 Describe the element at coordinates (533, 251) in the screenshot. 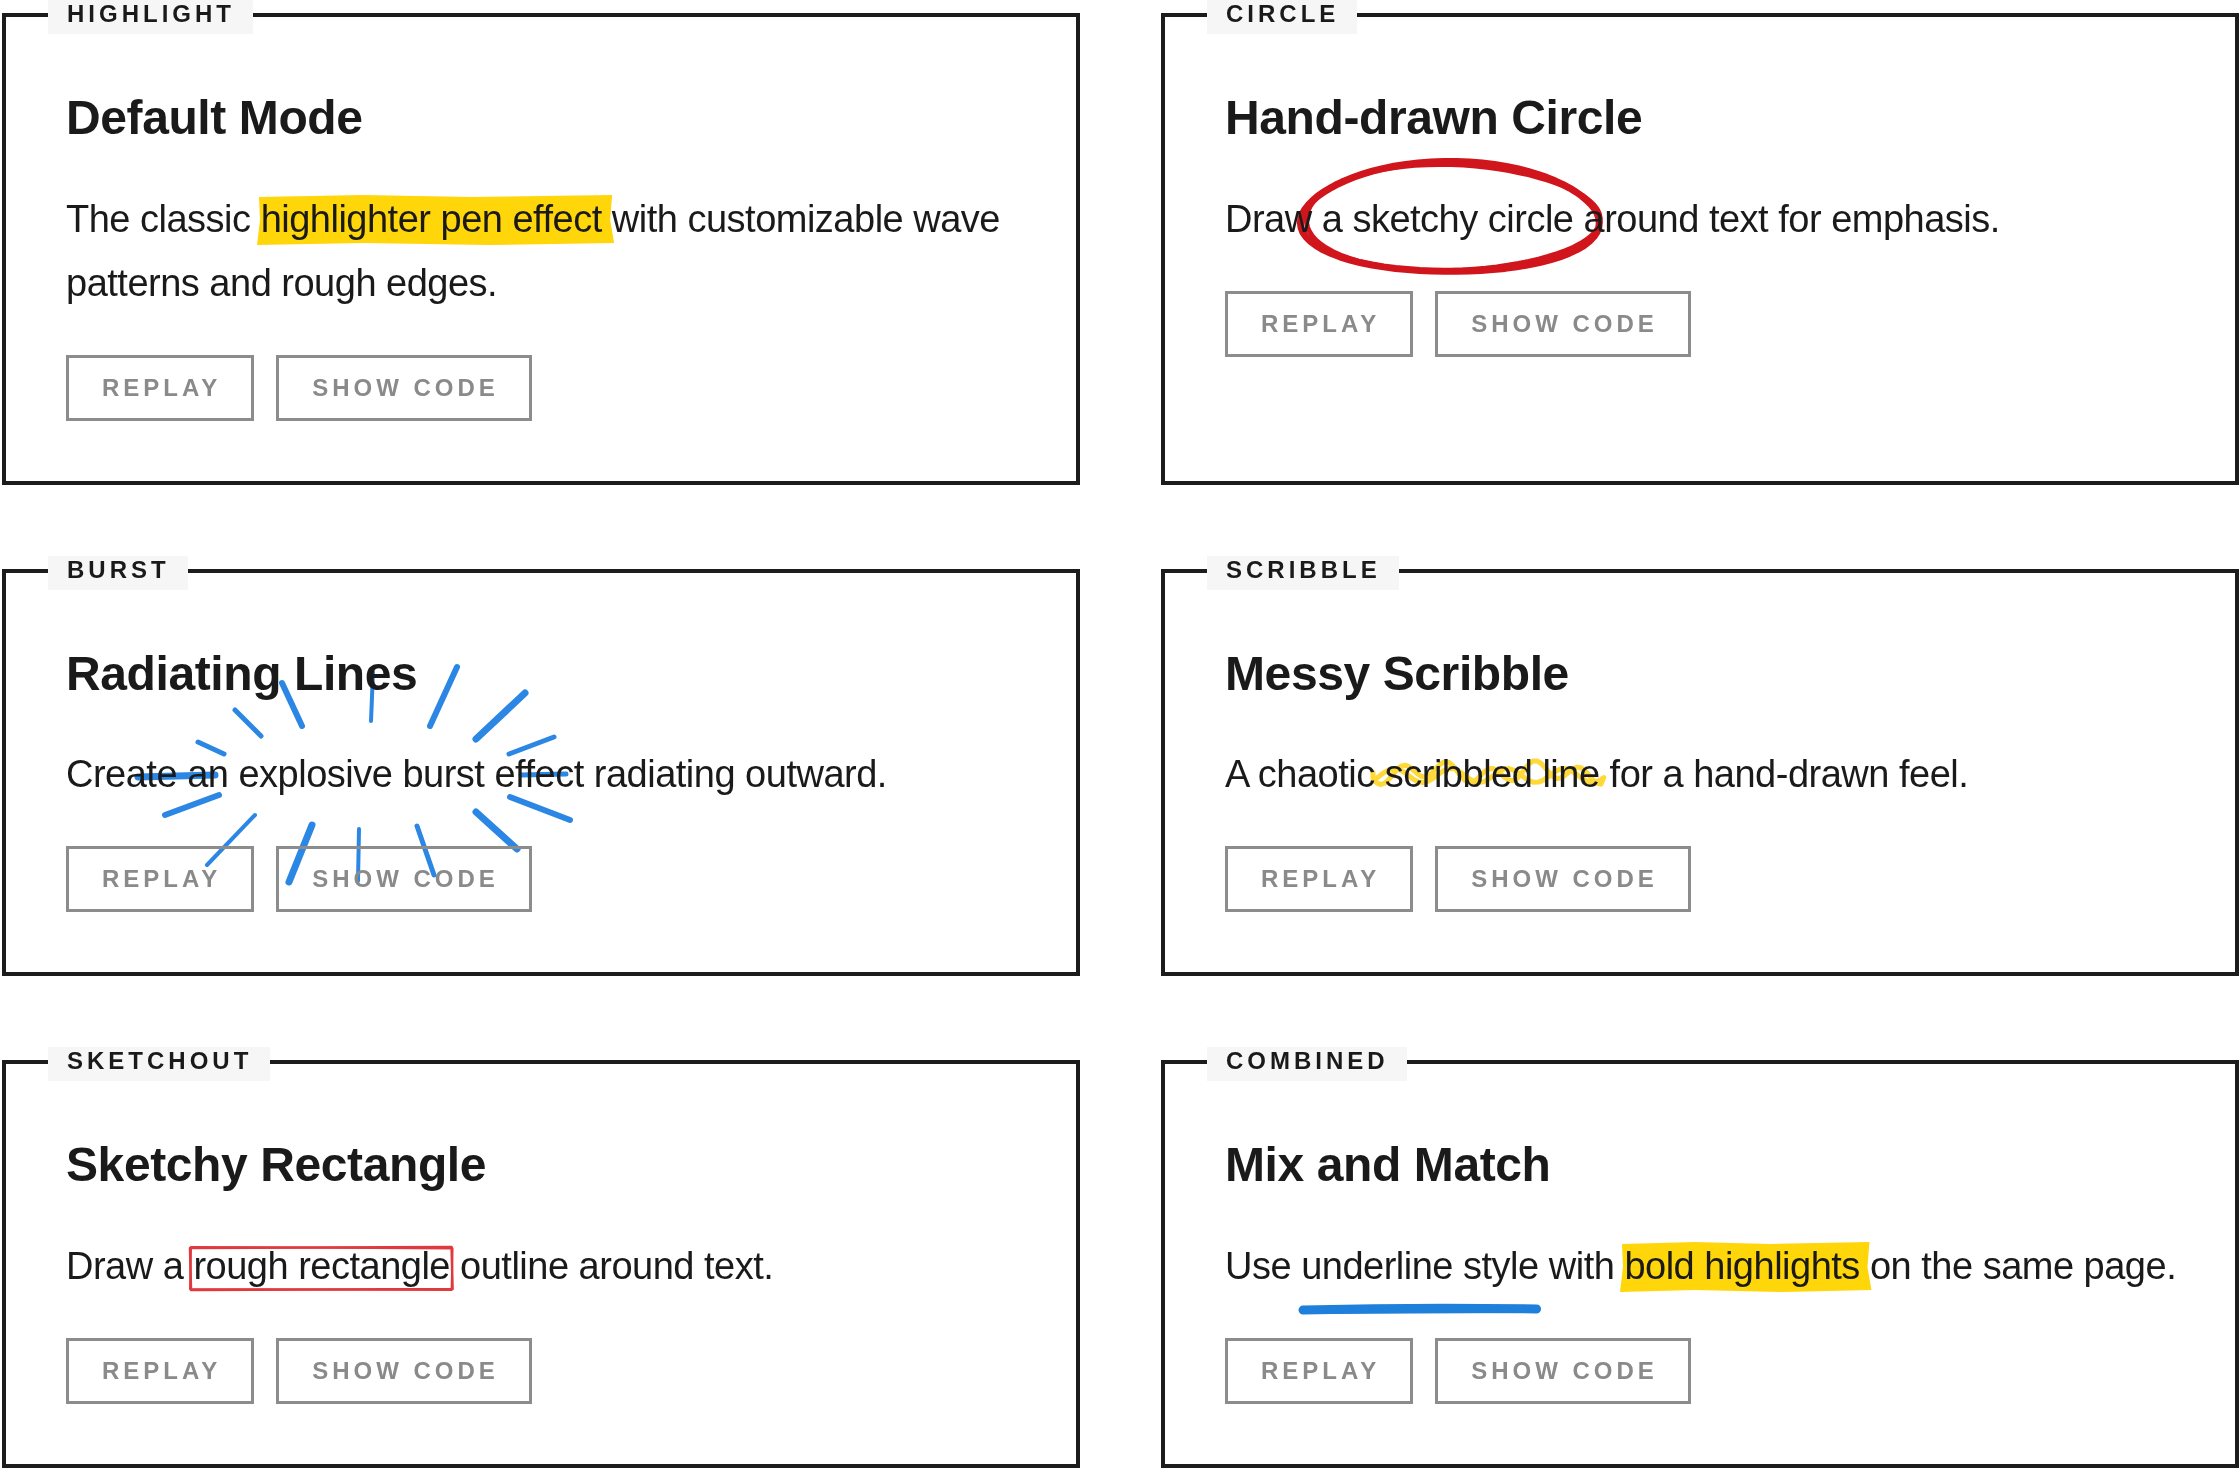

I see `card-description: The classic highlighter pen effect with customizable wave patterns and rough edges.` at that location.